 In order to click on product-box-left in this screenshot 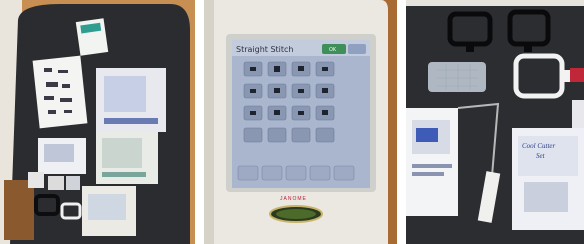, I will do `click(432, 162)`.